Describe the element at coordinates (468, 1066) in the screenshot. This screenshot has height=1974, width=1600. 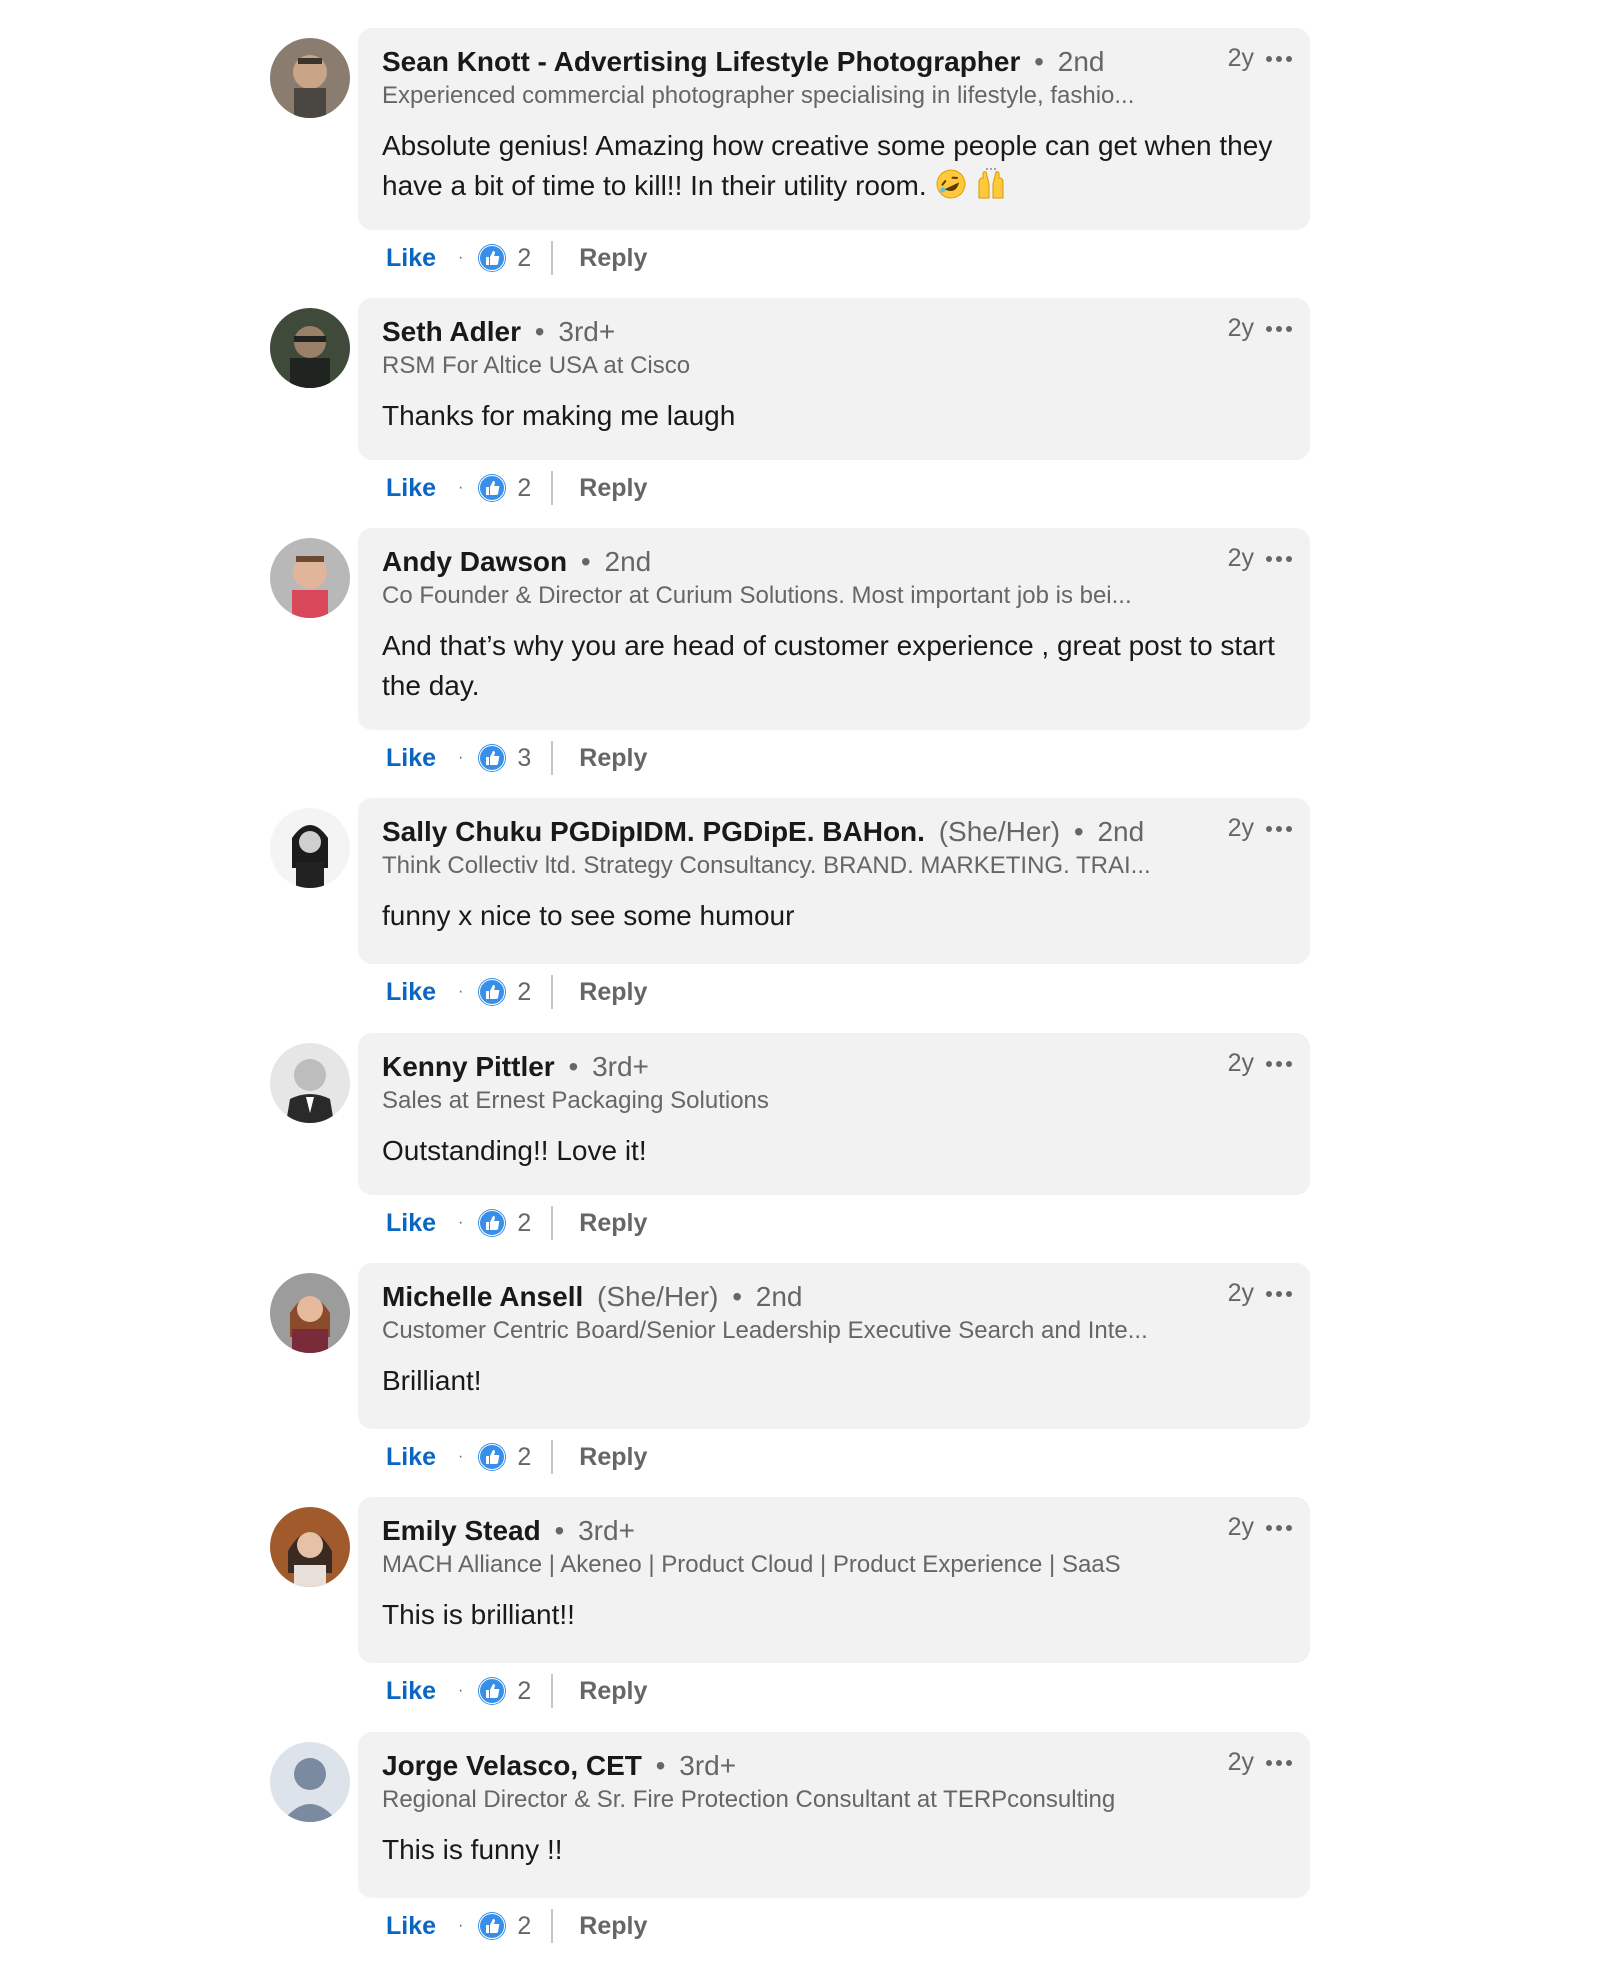
I see `author-name: Kenny Pittler` at that location.